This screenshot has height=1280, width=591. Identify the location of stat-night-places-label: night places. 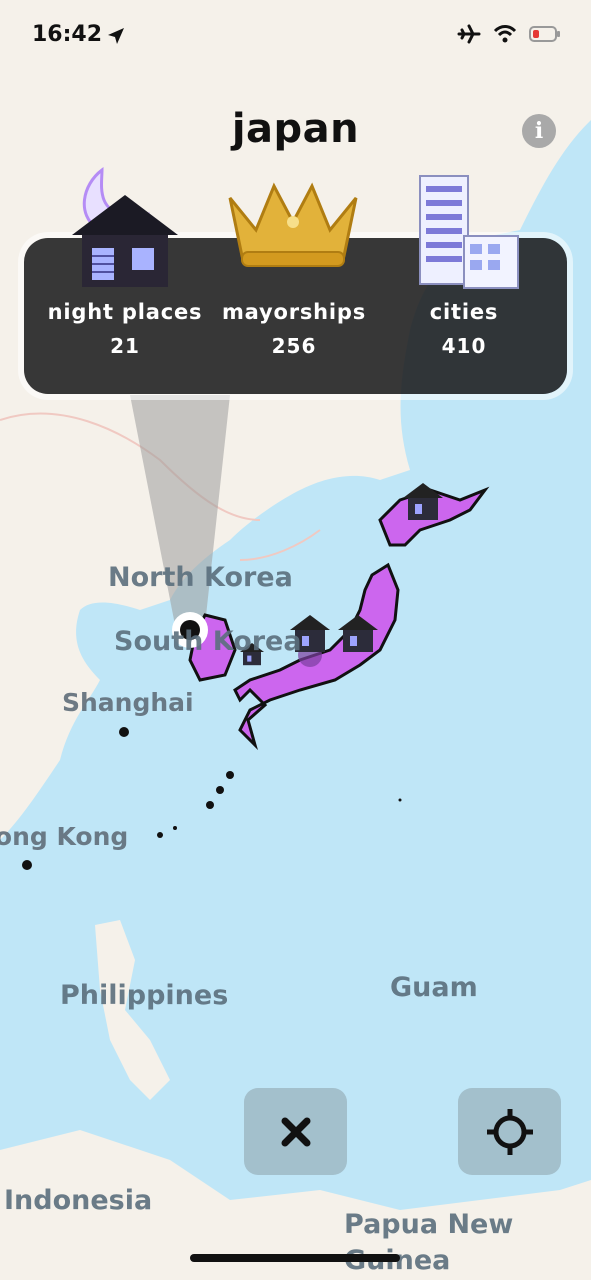
(125, 312).